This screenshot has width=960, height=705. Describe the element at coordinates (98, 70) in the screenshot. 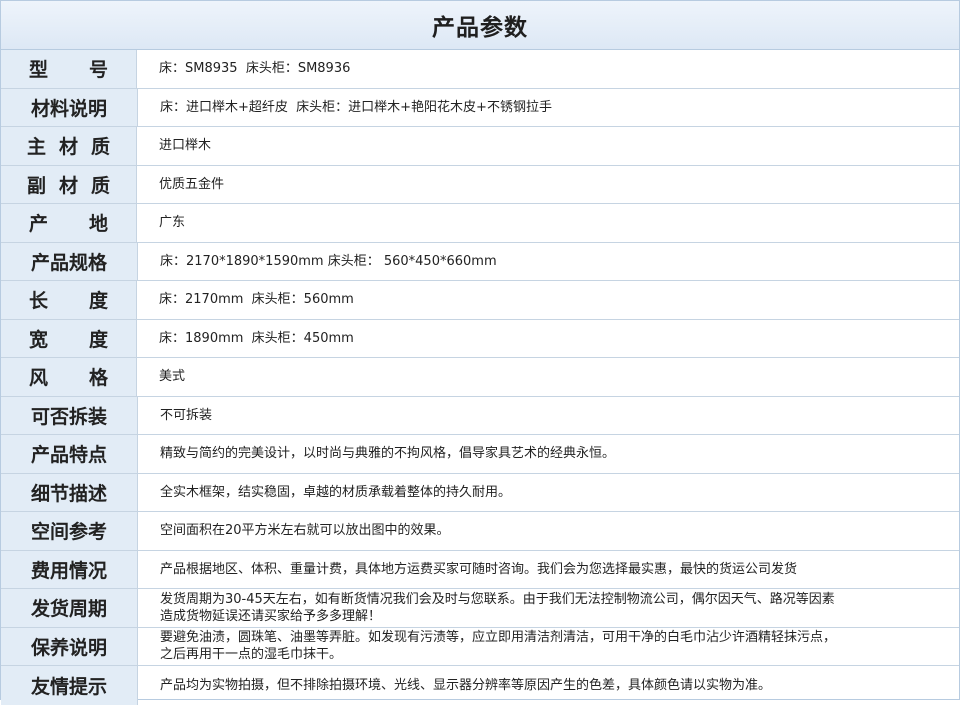

I see `row-label-char: 号` at that location.